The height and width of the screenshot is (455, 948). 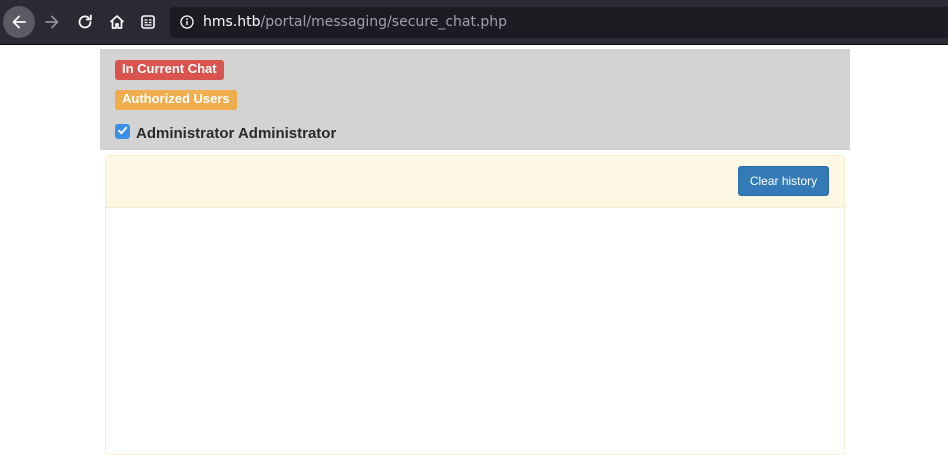 I want to click on in-current-chat-label: In Current Chat, so click(x=169, y=70).